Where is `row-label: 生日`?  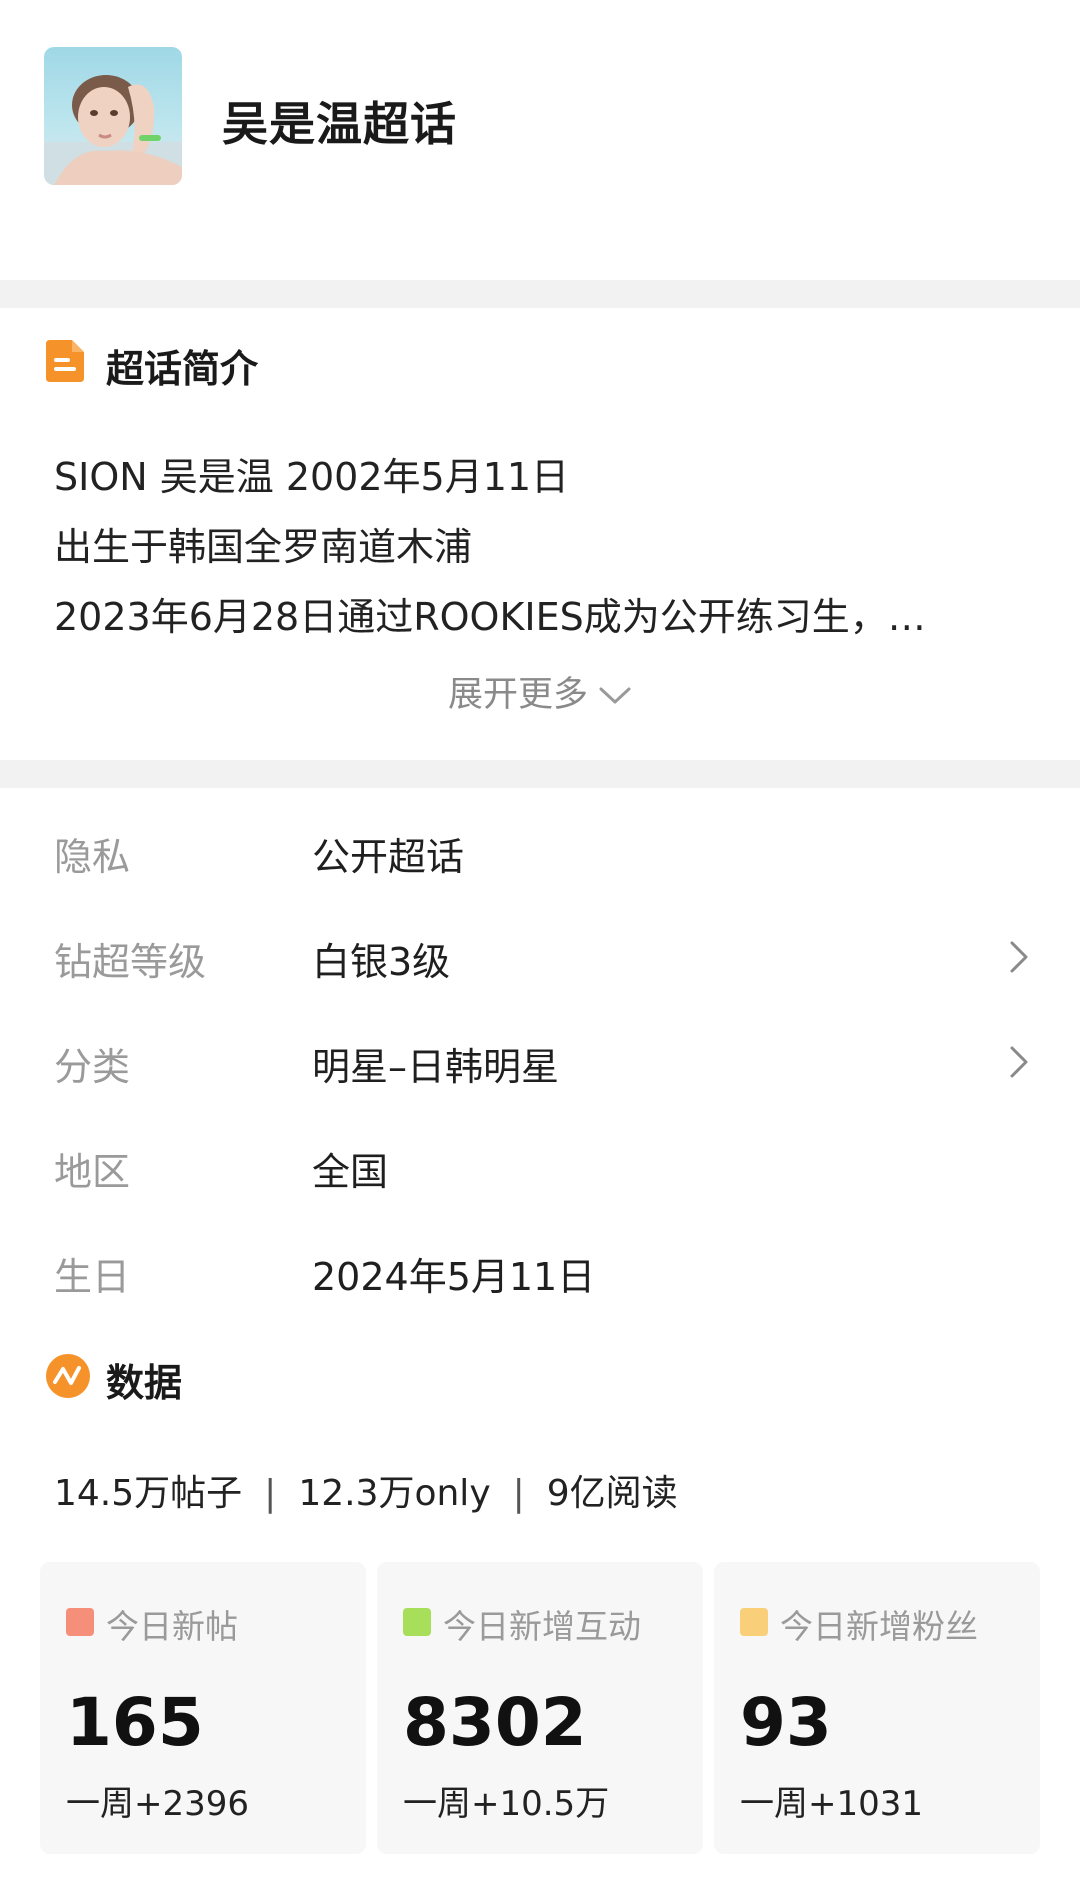
row-label: 生日 is located at coordinates (92, 1277).